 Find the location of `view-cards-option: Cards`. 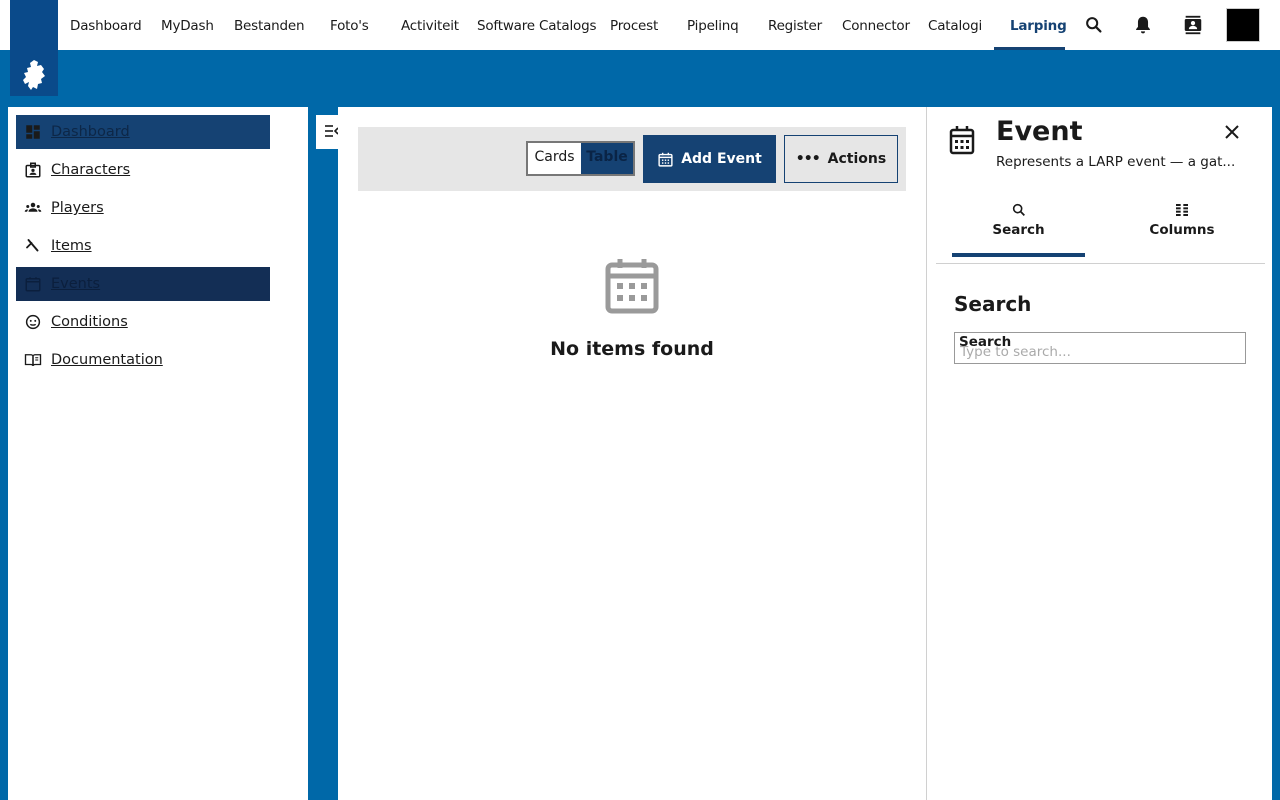

view-cards-option: Cards is located at coordinates (554, 158).